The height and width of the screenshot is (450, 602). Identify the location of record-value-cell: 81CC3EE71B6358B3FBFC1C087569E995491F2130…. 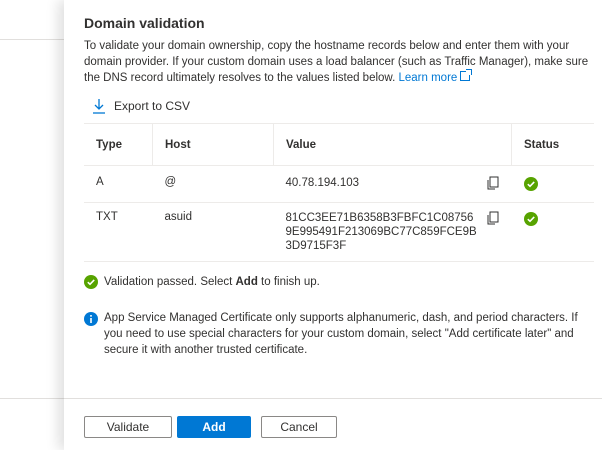
(392, 232).